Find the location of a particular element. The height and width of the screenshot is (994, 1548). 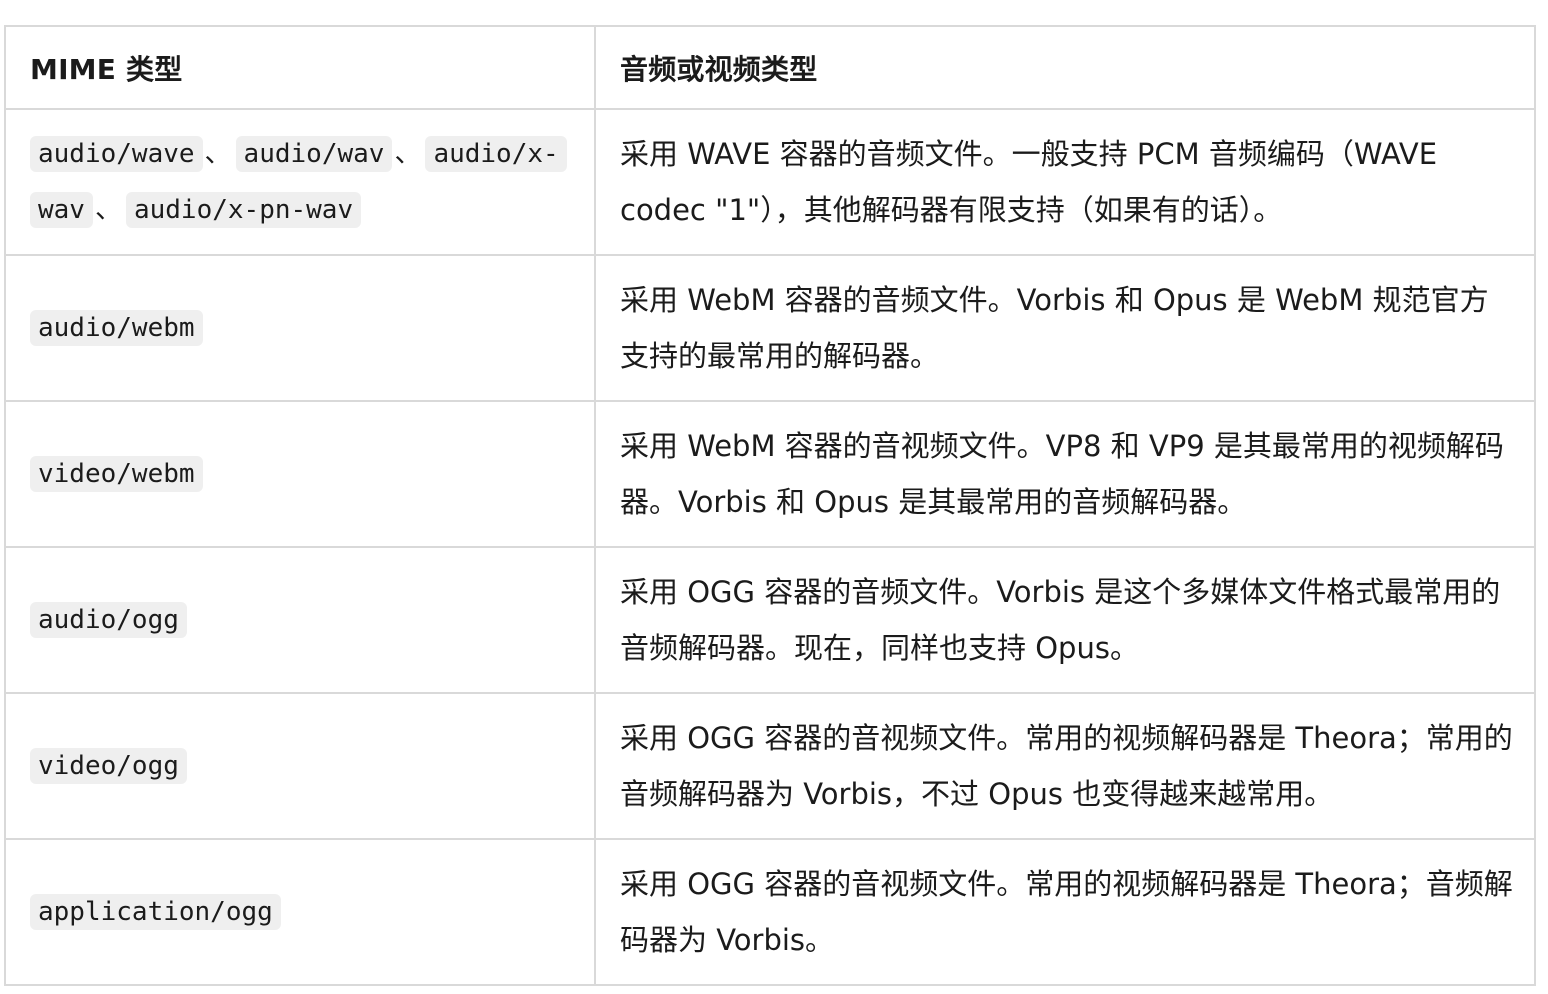

header-mime-type: MIME 类型 is located at coordinates (300, 67).